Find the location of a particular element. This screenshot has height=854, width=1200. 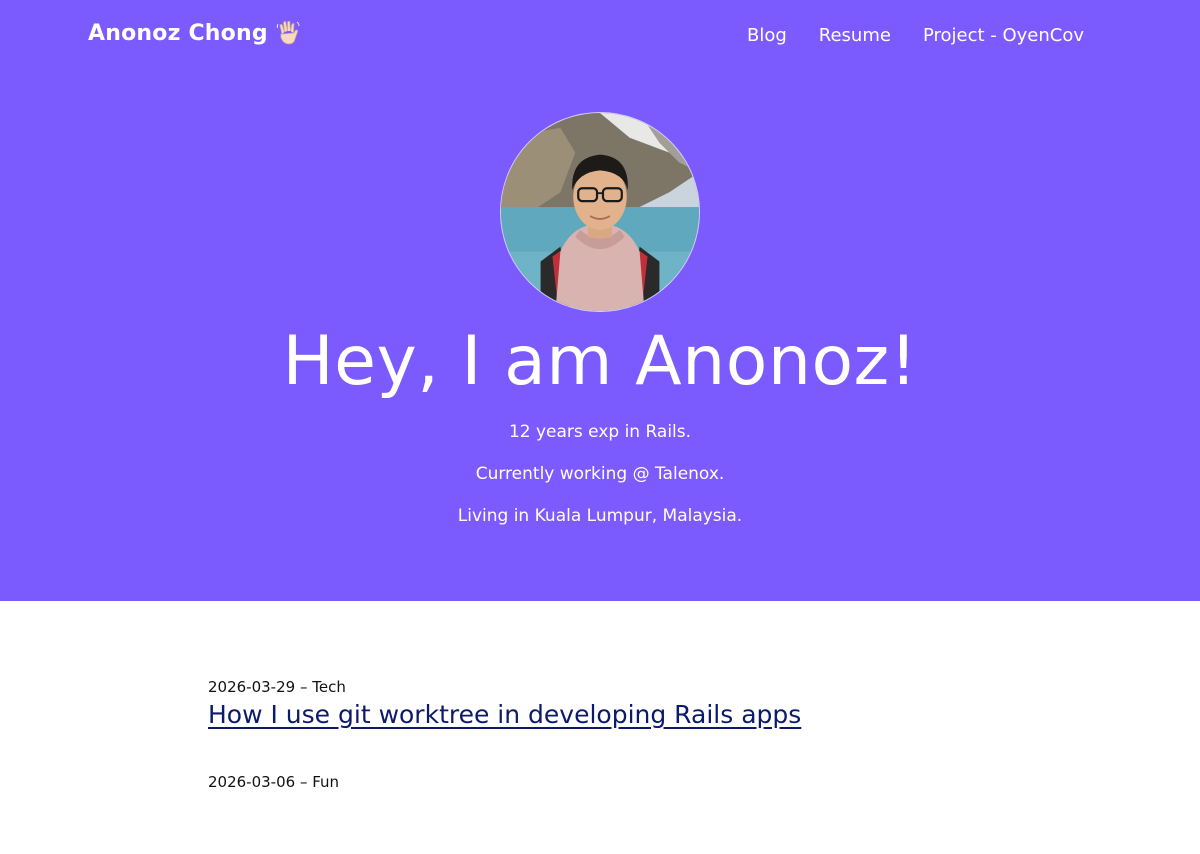

post-date: 2026-03-06 is located at coordinates (252, 782).